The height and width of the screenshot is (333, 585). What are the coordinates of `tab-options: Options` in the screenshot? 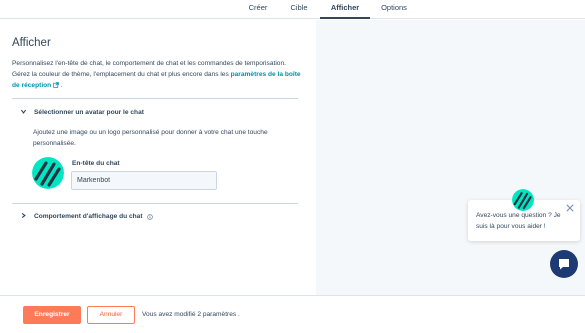 It's located at (394, 9).